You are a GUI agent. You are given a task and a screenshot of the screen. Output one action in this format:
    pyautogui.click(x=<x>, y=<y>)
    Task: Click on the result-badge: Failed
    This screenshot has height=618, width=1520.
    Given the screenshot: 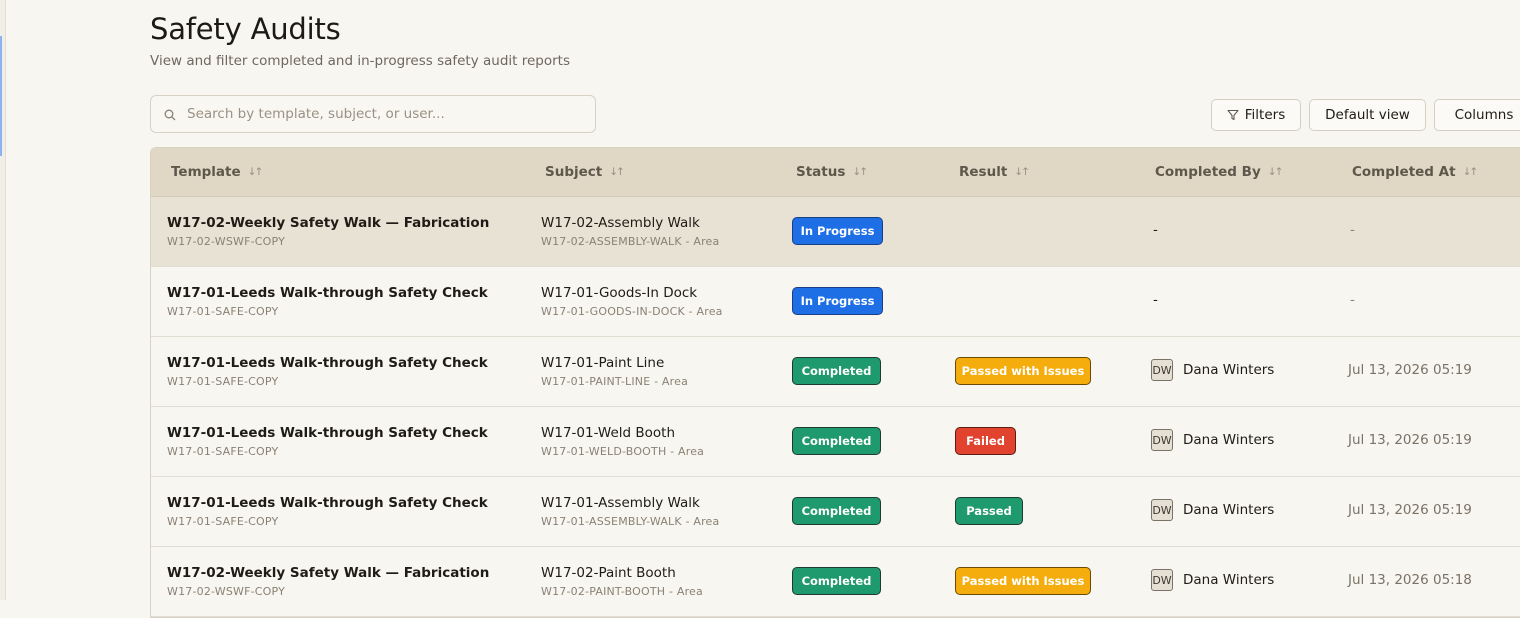 What is the action you would take?
    pyautogui.click(x=985, y=441)
    